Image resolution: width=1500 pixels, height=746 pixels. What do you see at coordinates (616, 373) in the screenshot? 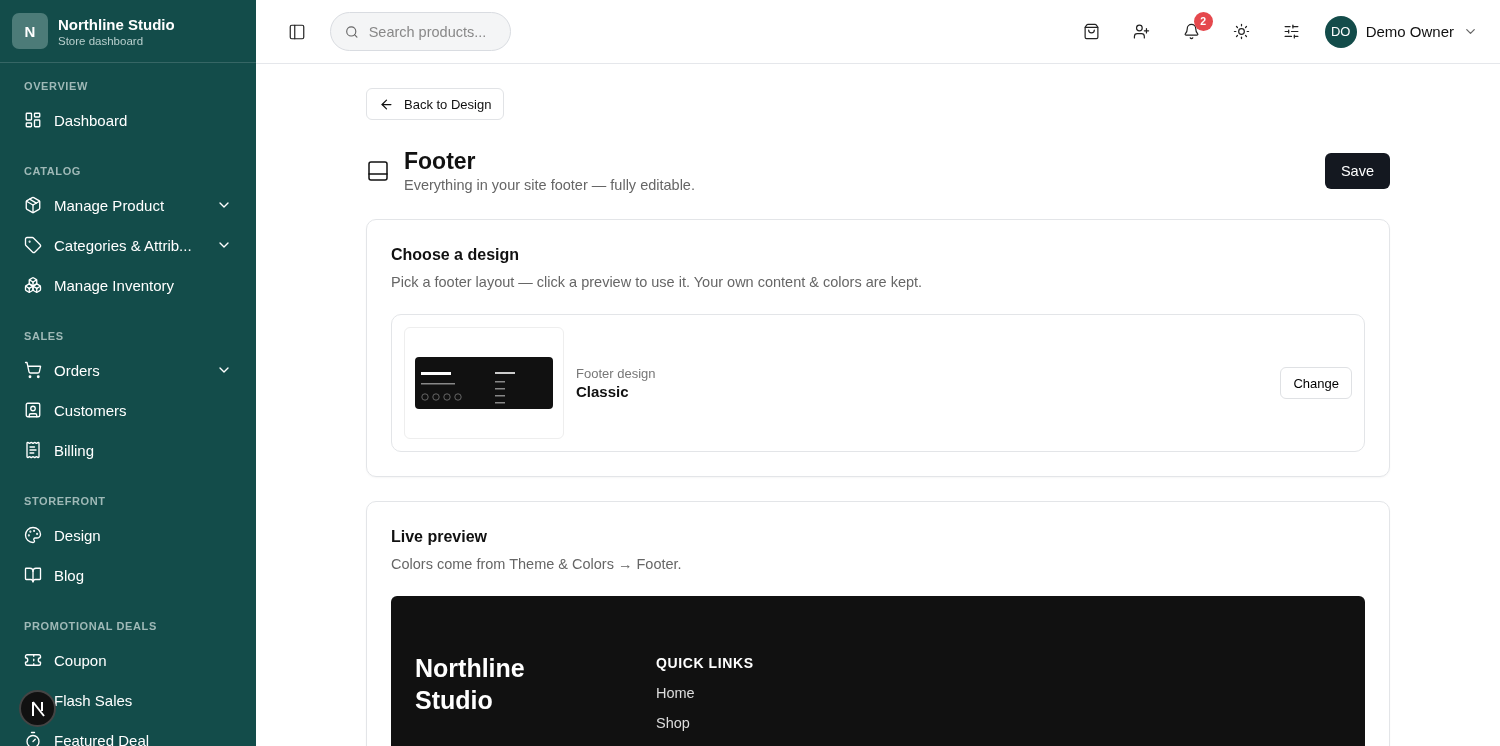
I see `design-label: Footer design` at bounding box center [616, 373].